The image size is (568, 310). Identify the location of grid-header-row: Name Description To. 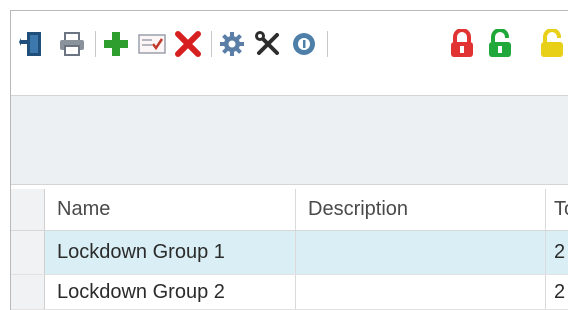
(289, 210).